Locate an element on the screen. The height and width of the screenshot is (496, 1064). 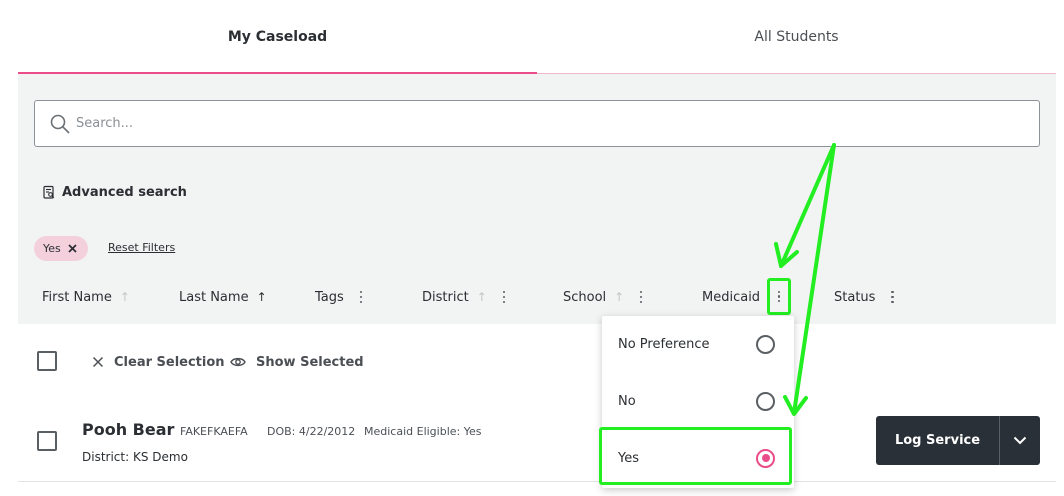
medicaid-column-menu-button is located at coordinates (779, 296).